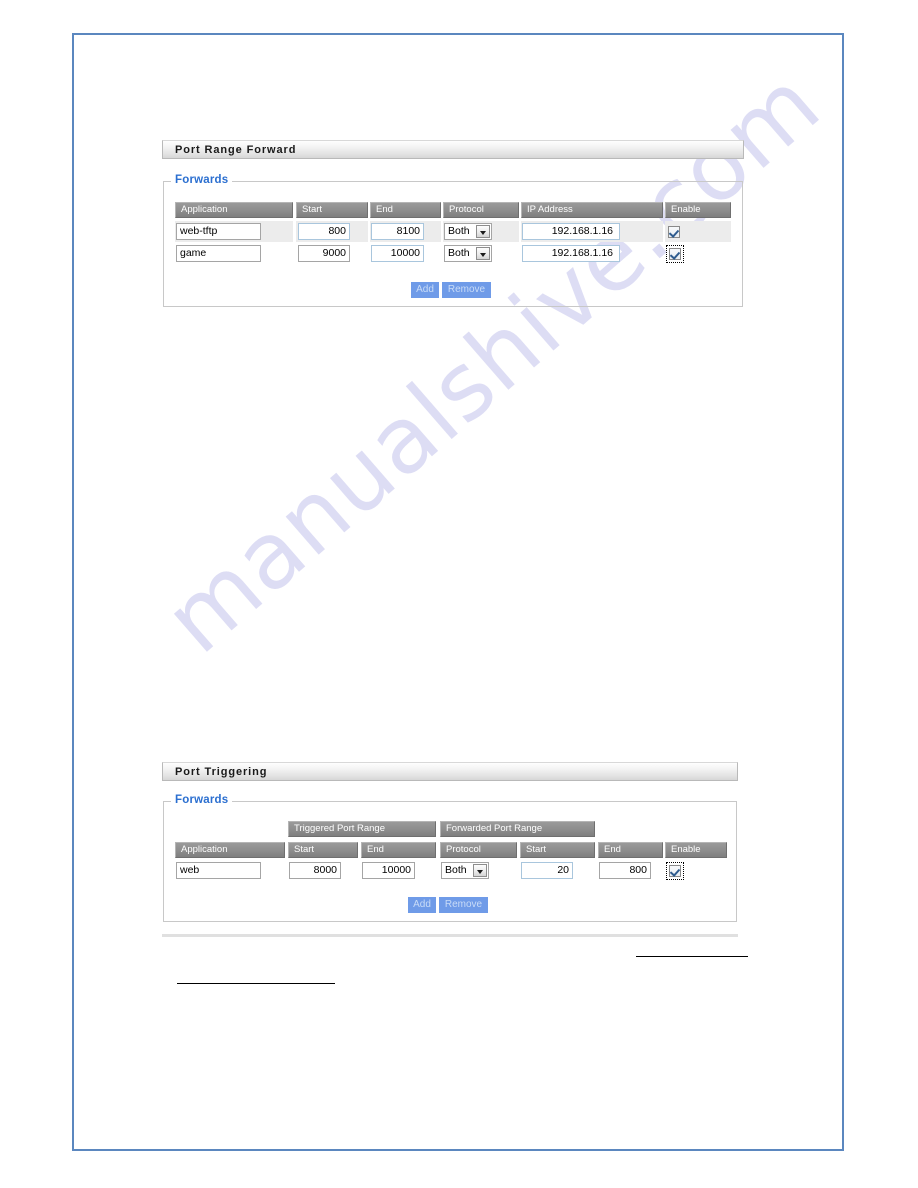 The image size is (918, 1188). Describe the element at coordinates (571, 253) in the screenshot. I see `ip-address-input-row-2: 192.168.1.16` at that location.